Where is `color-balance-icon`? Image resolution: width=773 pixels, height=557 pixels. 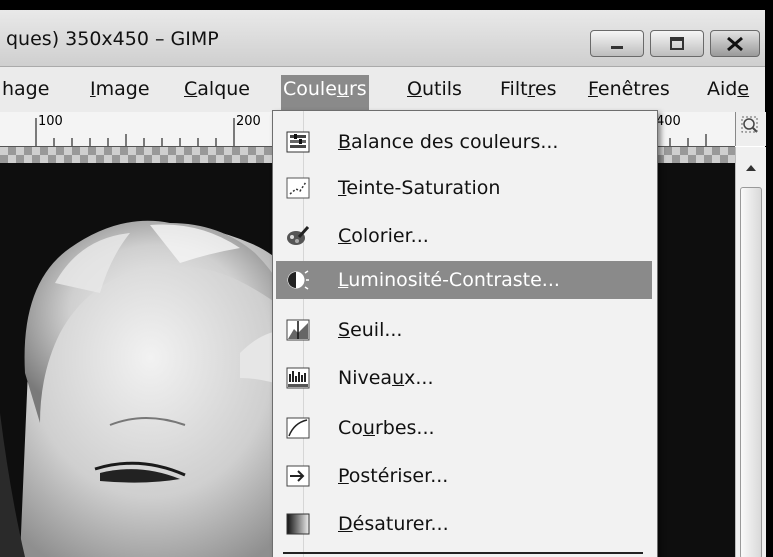 color-balance-icon is located at coordinates (298, 142).